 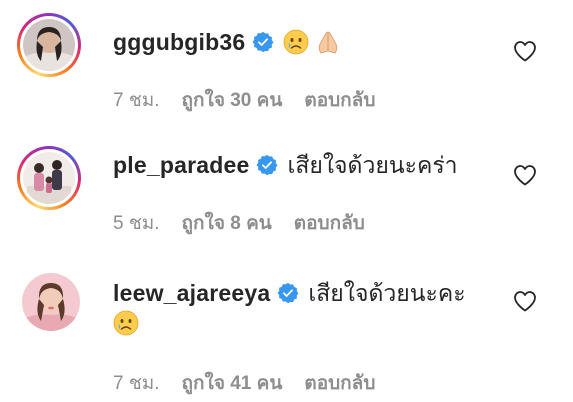 I want to click on username: leew_ajareeya, so click(x=191, y=293).